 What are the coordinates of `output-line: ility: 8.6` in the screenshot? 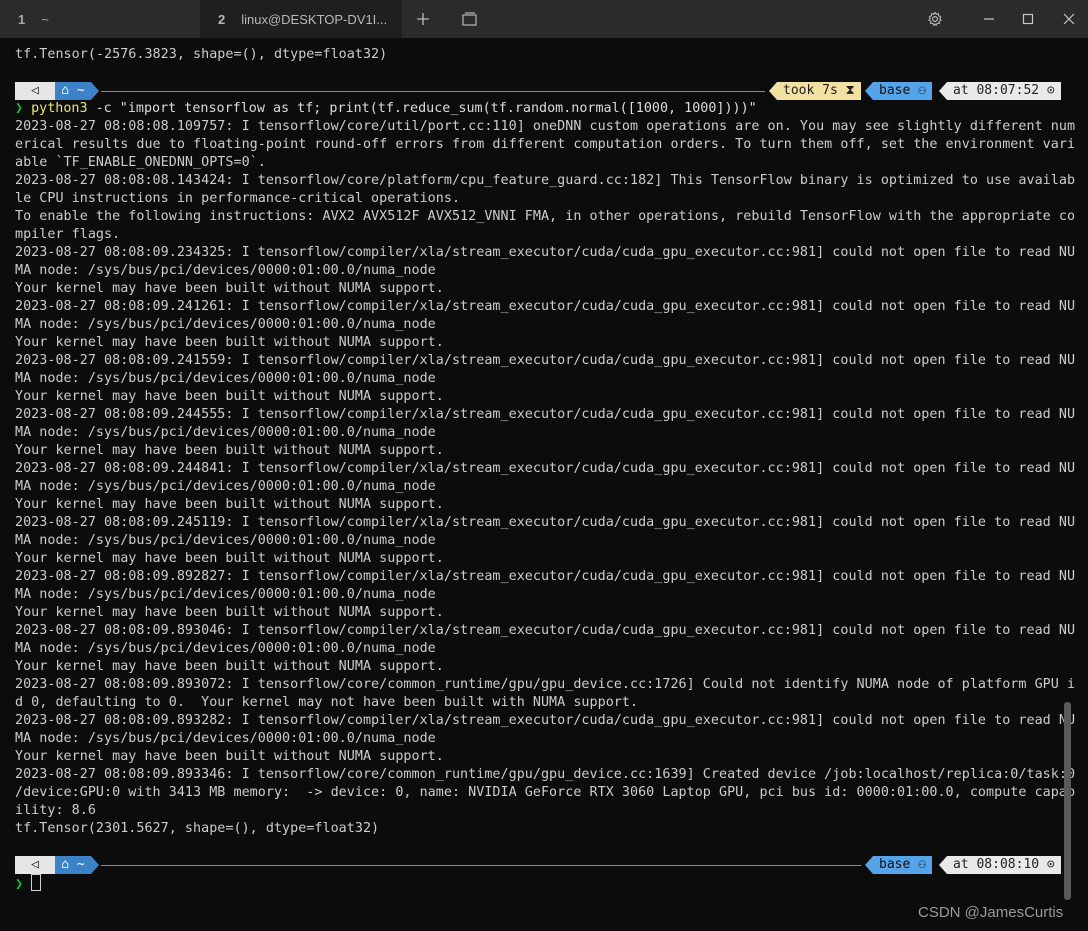 It's located at (55, 810).